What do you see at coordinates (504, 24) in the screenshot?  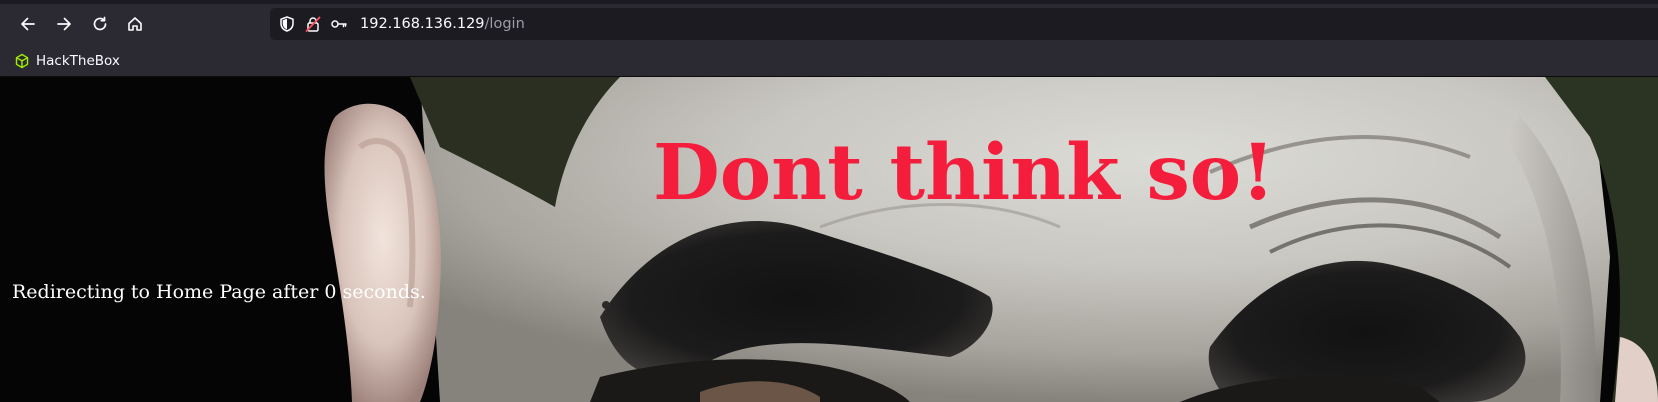 I see `url-path: /login` at bounding box center [504, 24].